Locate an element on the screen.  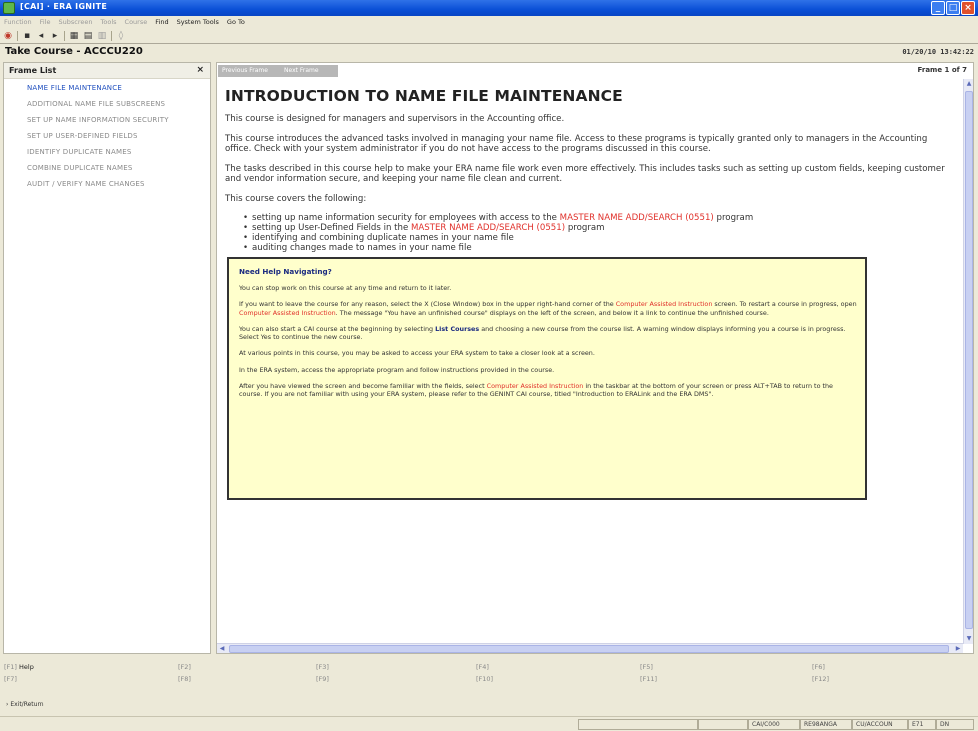
f3-button: [F3] is located at coordinates (322, 667).